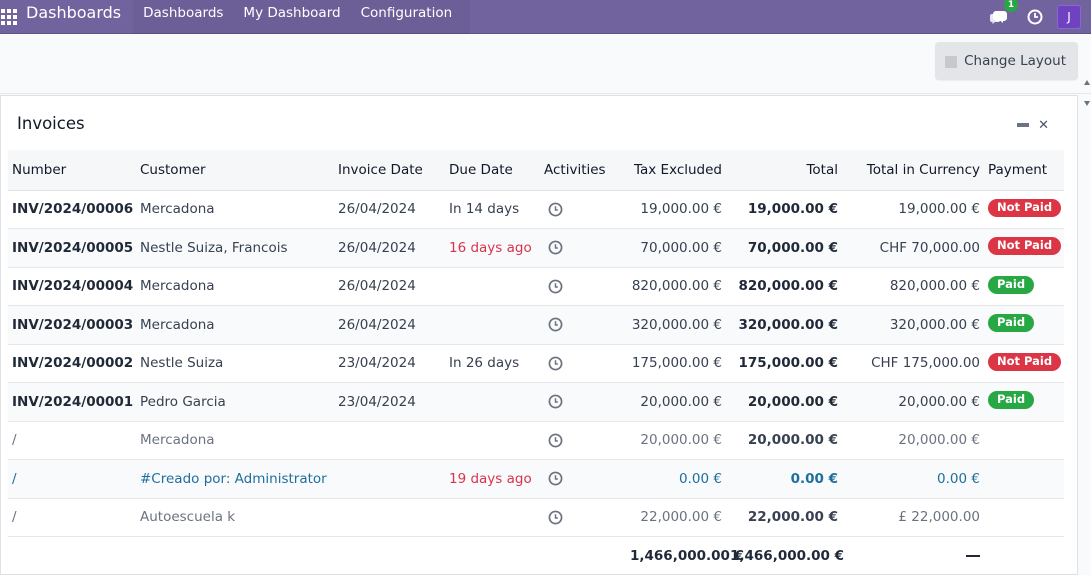  Describe the element at coordinates (235, 402) in the screenshot. I see `cell-customer: Pedro Garcia` at that location.